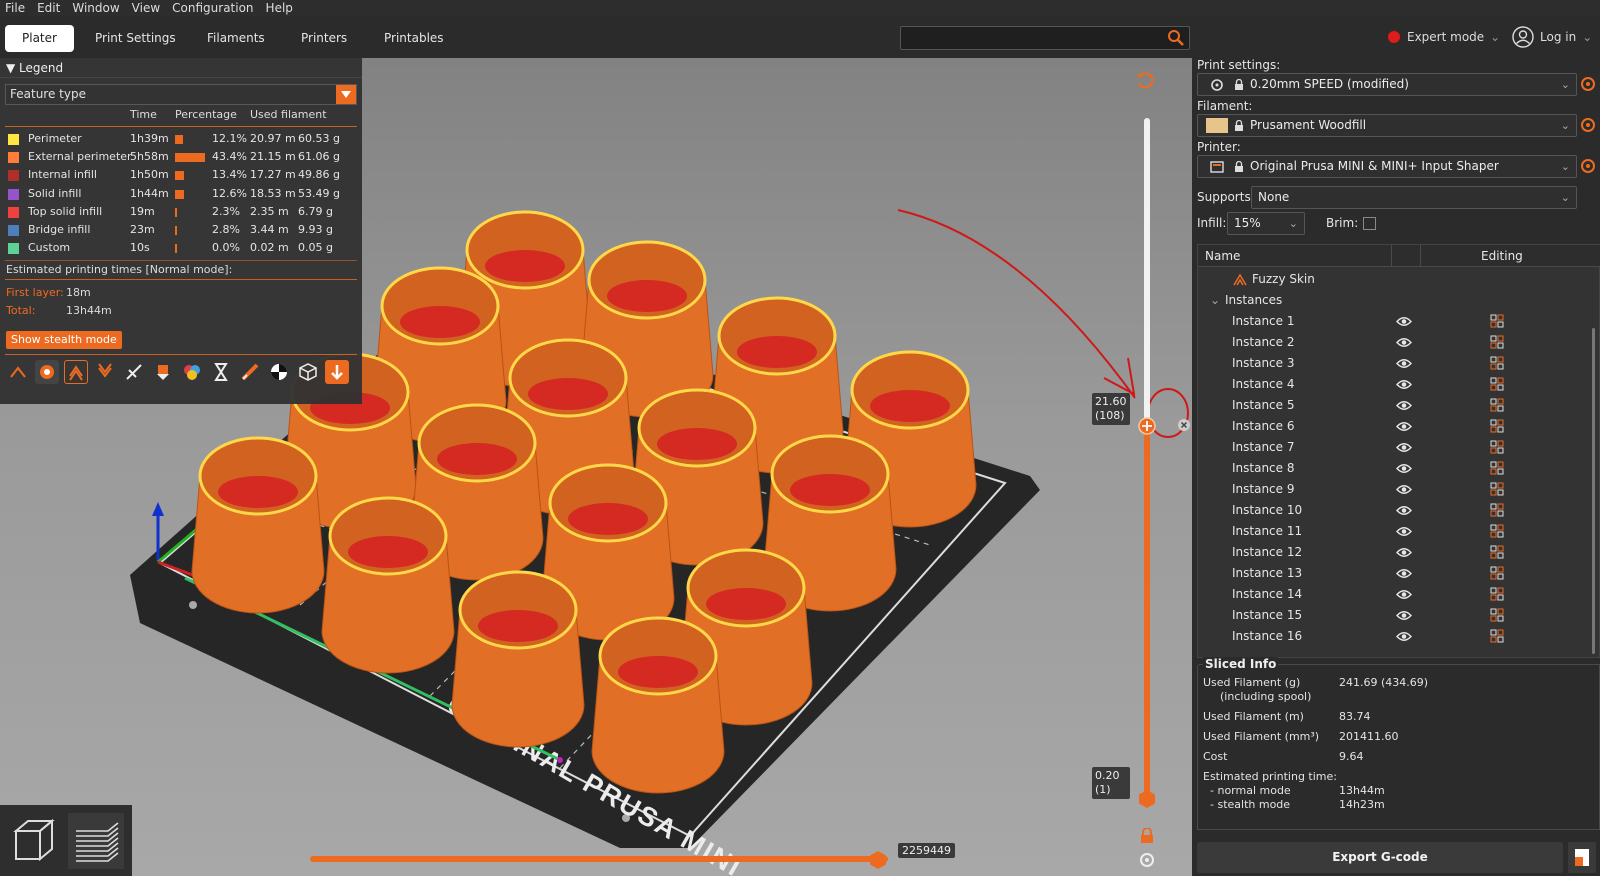  What do you see at coordinates (18, 372) in the screenshot?
I see `travel-icon` at bounding box center [18, 372].